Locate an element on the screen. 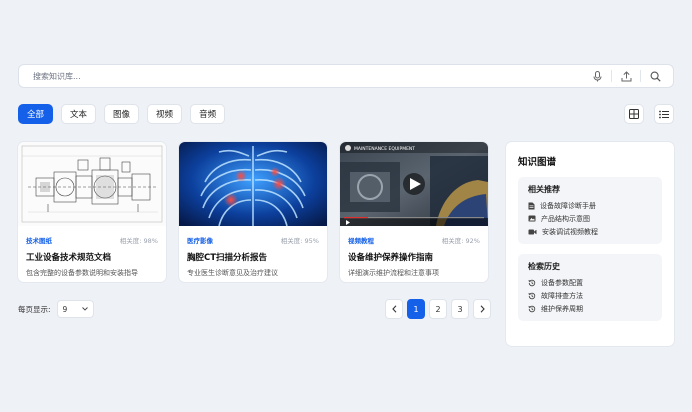 The height and width of the screenshot is (412, 692). xray-thumbnail is located at coordinates (253, 184).